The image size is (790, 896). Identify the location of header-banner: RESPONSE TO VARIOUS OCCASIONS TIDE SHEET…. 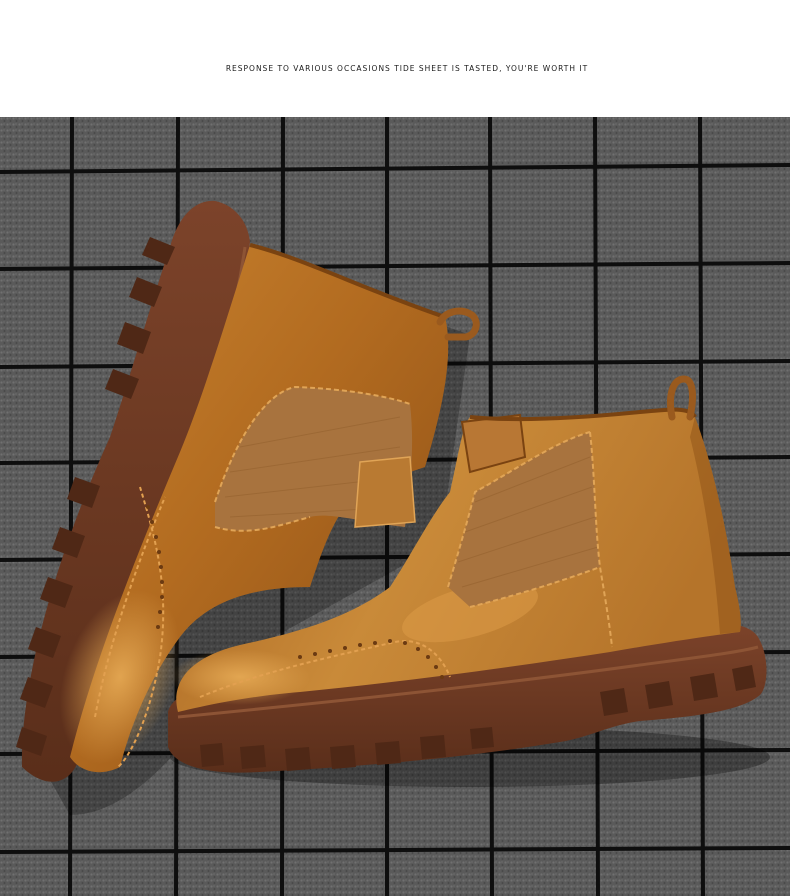
(395, 58).